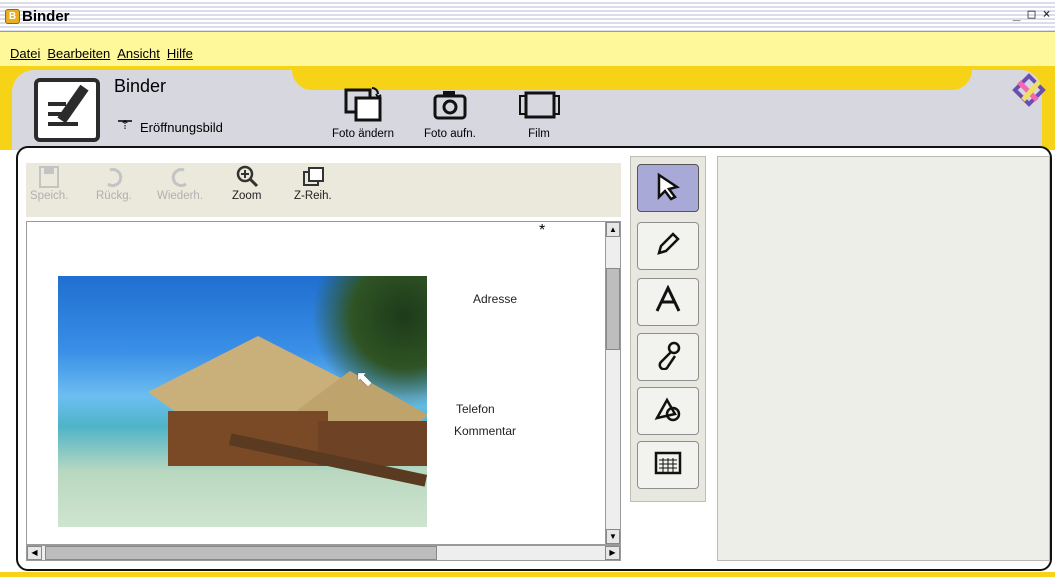  I want to click on calendar-tool-icon, so click(668, 465).